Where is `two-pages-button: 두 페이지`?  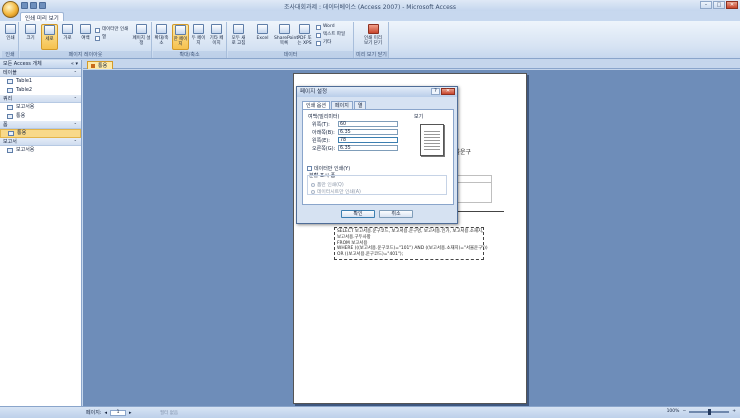
two-pages-button: 두 페이지 is located at coordinates (198, 37).